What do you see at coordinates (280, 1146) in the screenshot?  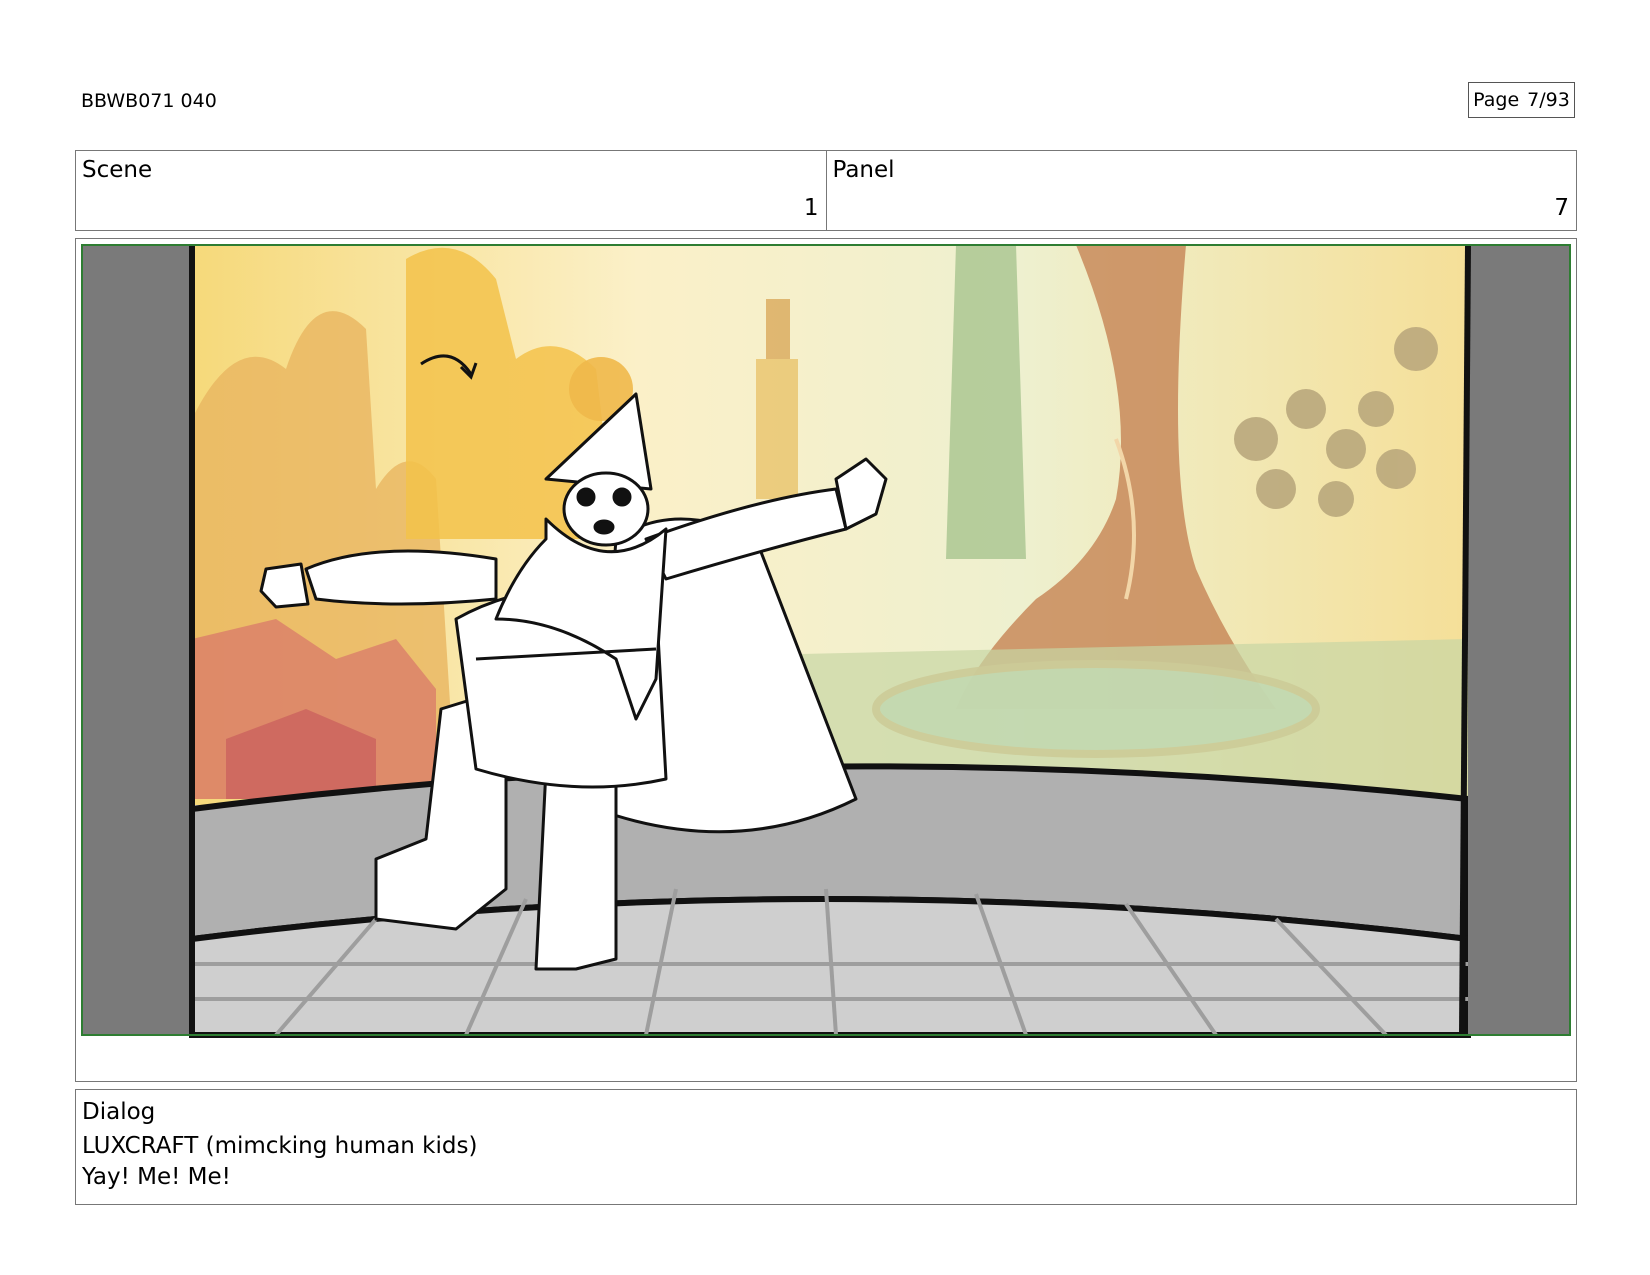 I see `dialog-speaker: LUXCRAFT (mimcking human kids)` at bounding box center [280, 1146].